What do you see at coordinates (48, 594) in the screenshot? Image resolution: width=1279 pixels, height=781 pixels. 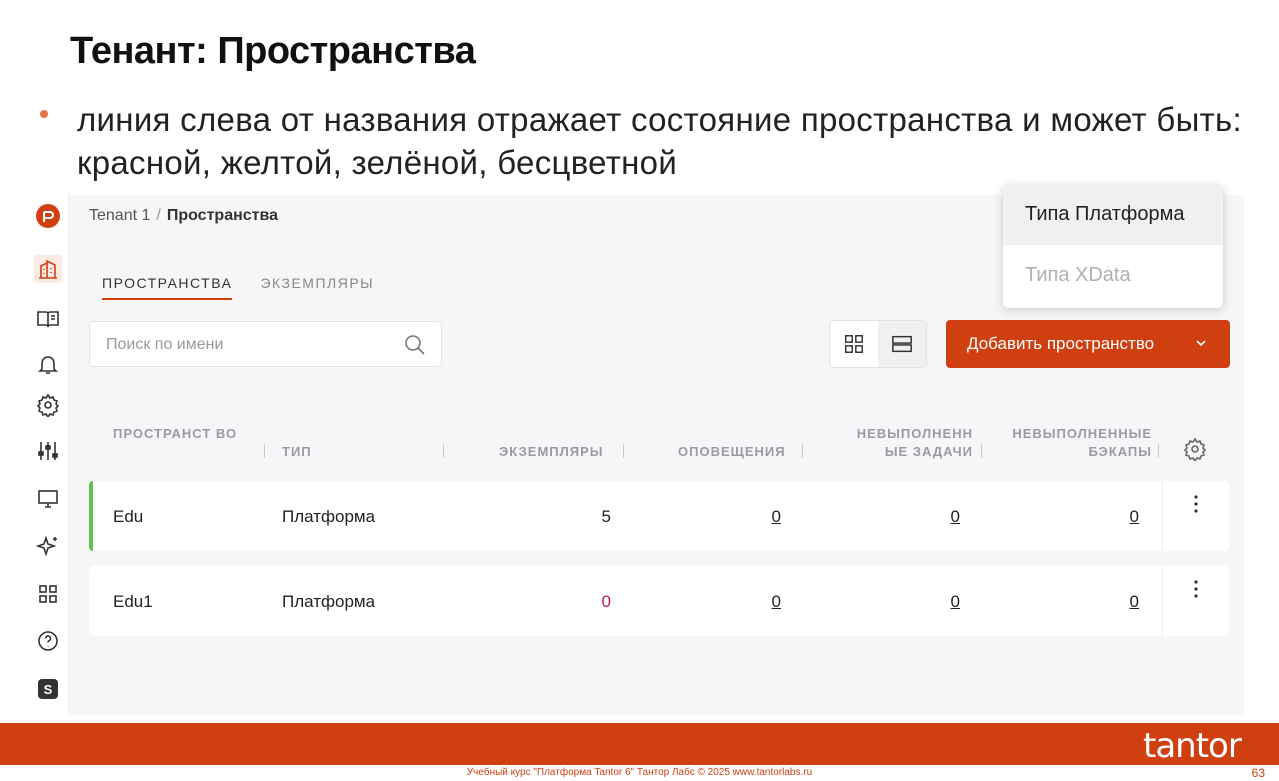 I see `grid-icon` at bounding box center [48, 594].